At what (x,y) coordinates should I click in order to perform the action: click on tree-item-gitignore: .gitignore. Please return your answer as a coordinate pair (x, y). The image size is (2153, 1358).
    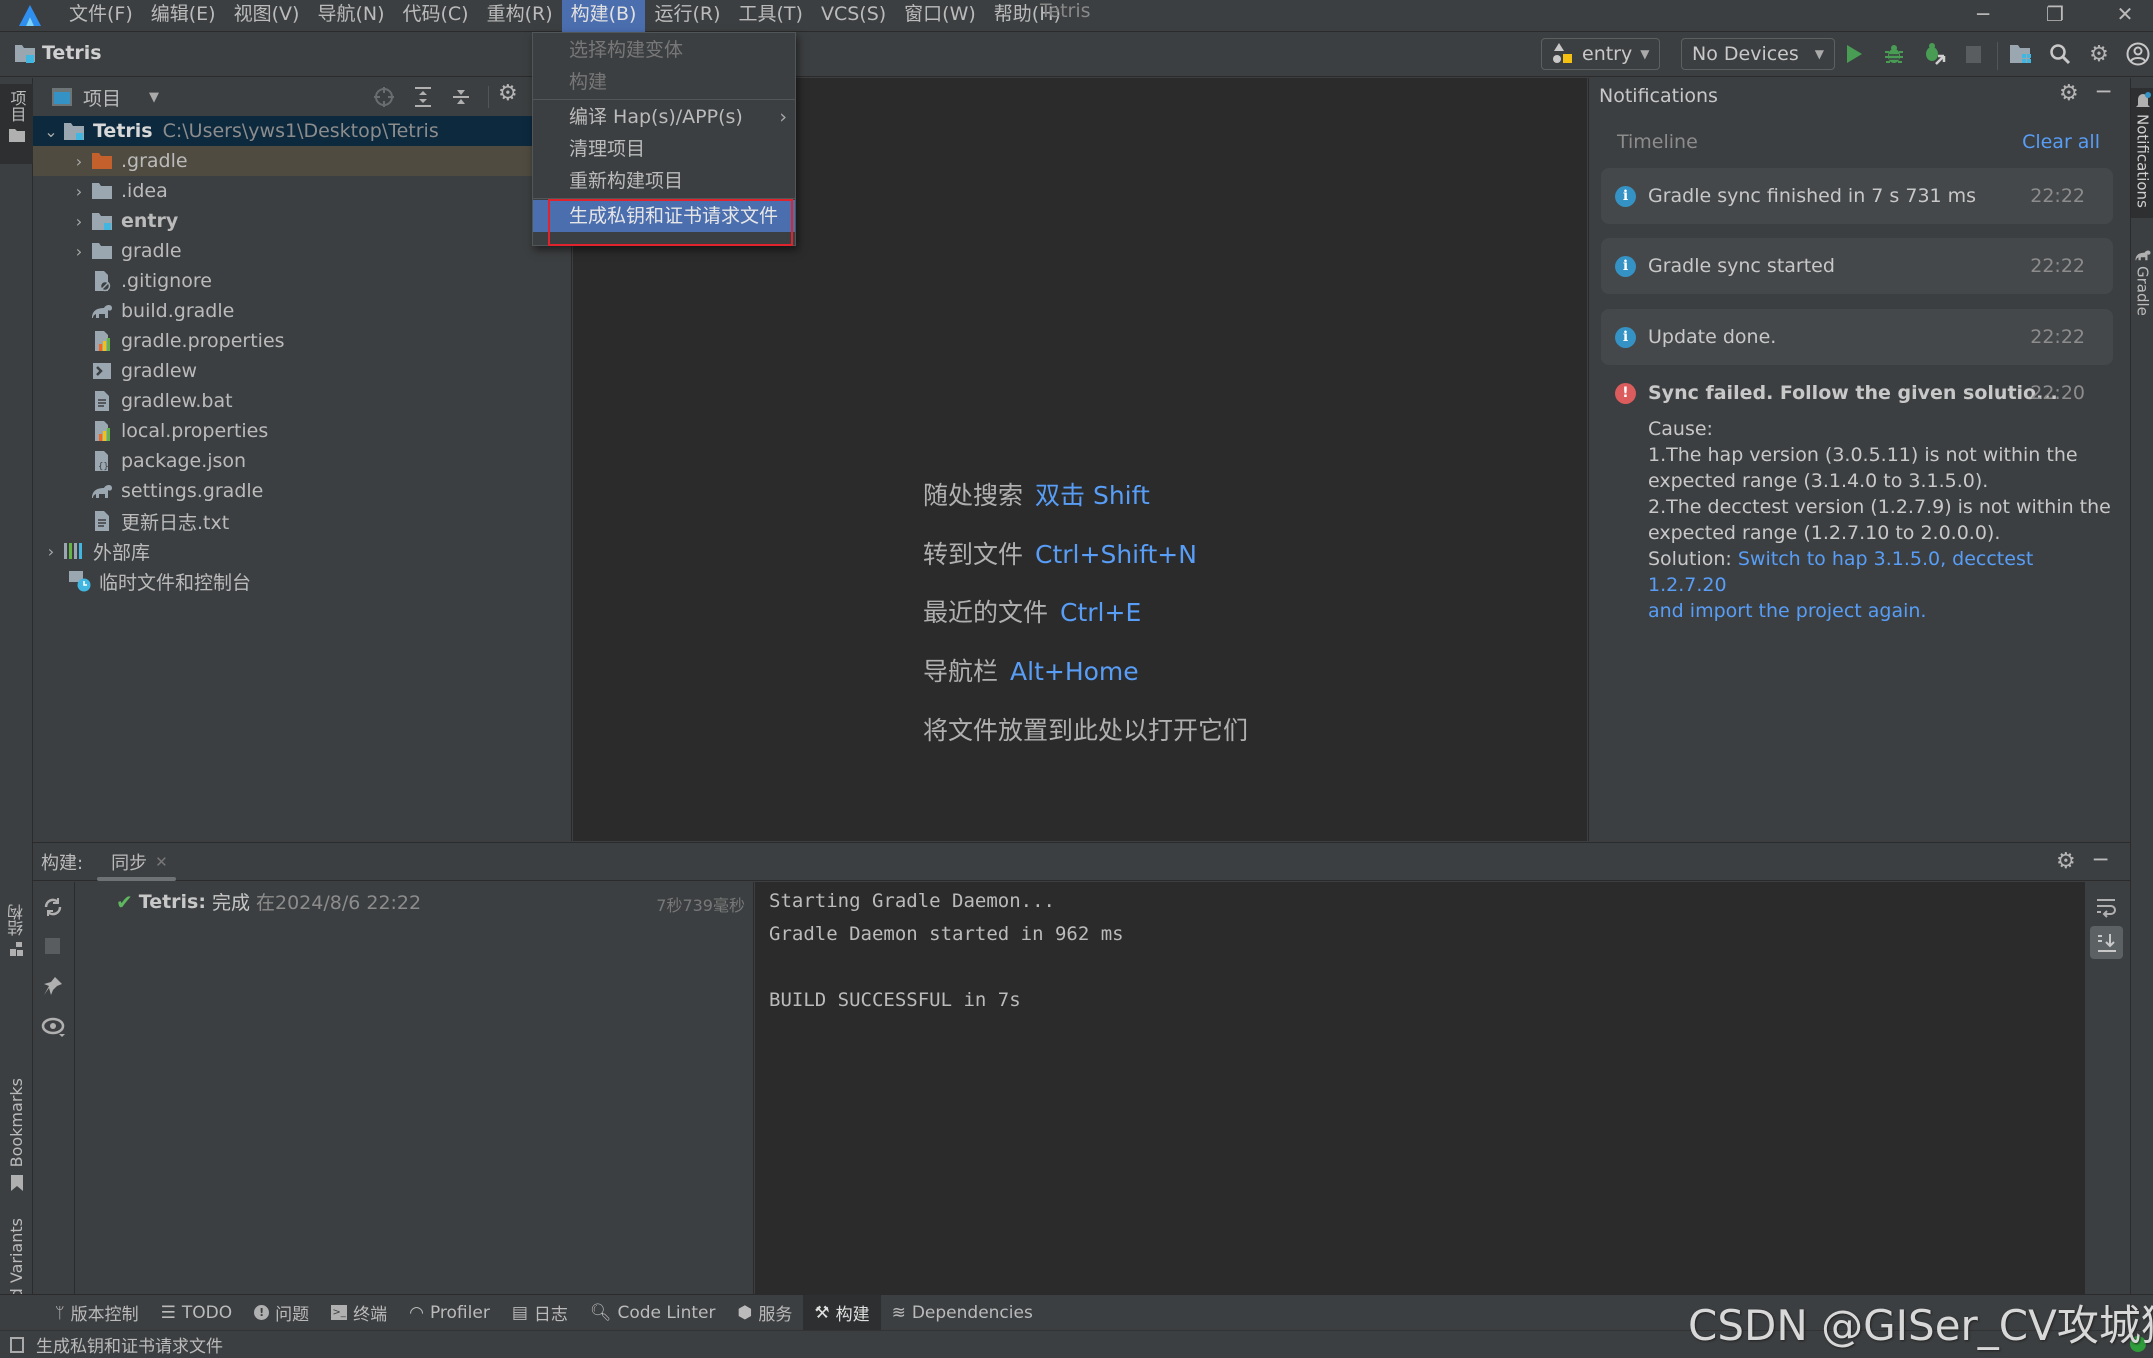
    Looking at the image, I should click on (302, 281).